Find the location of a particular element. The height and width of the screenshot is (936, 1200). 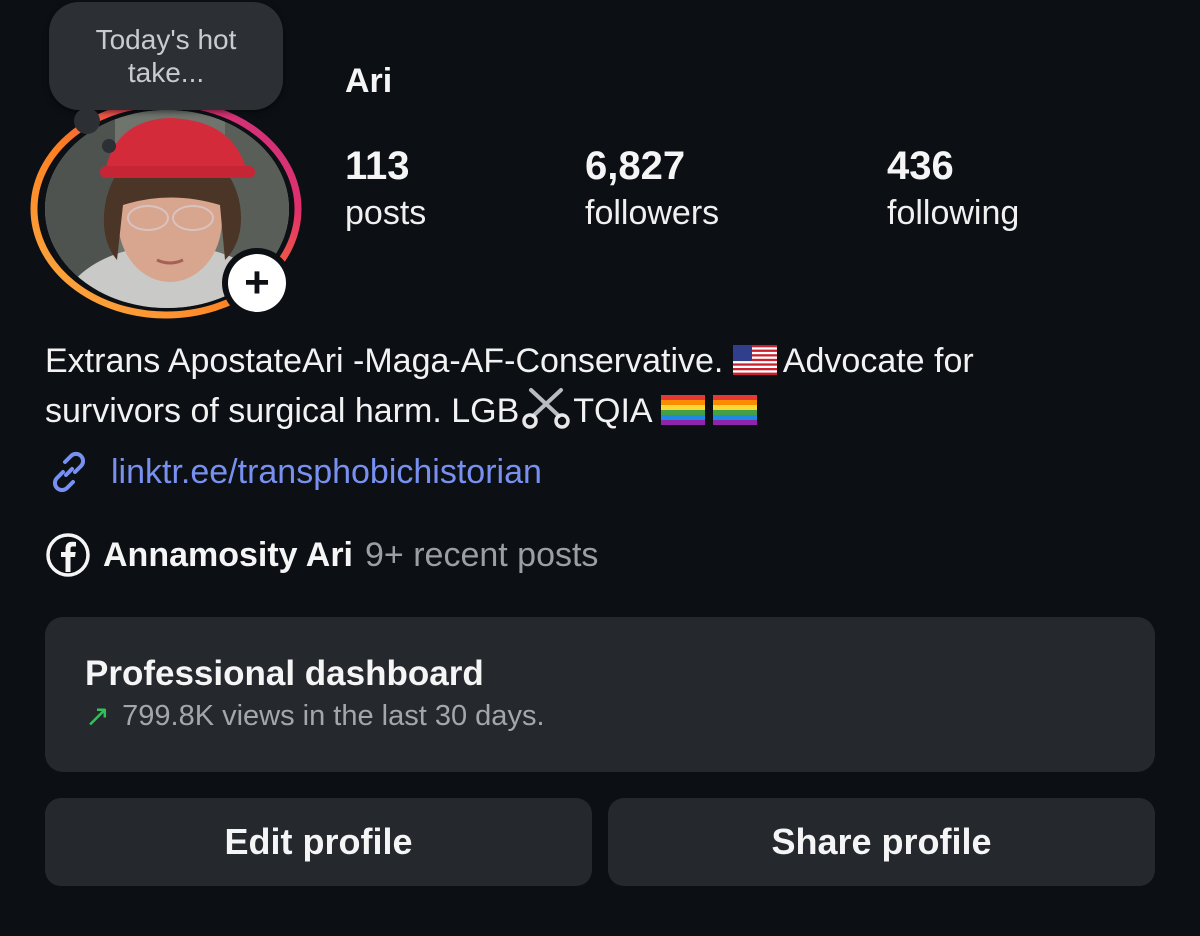

followers-count: 6,827 is located at coordinates (635, 166).